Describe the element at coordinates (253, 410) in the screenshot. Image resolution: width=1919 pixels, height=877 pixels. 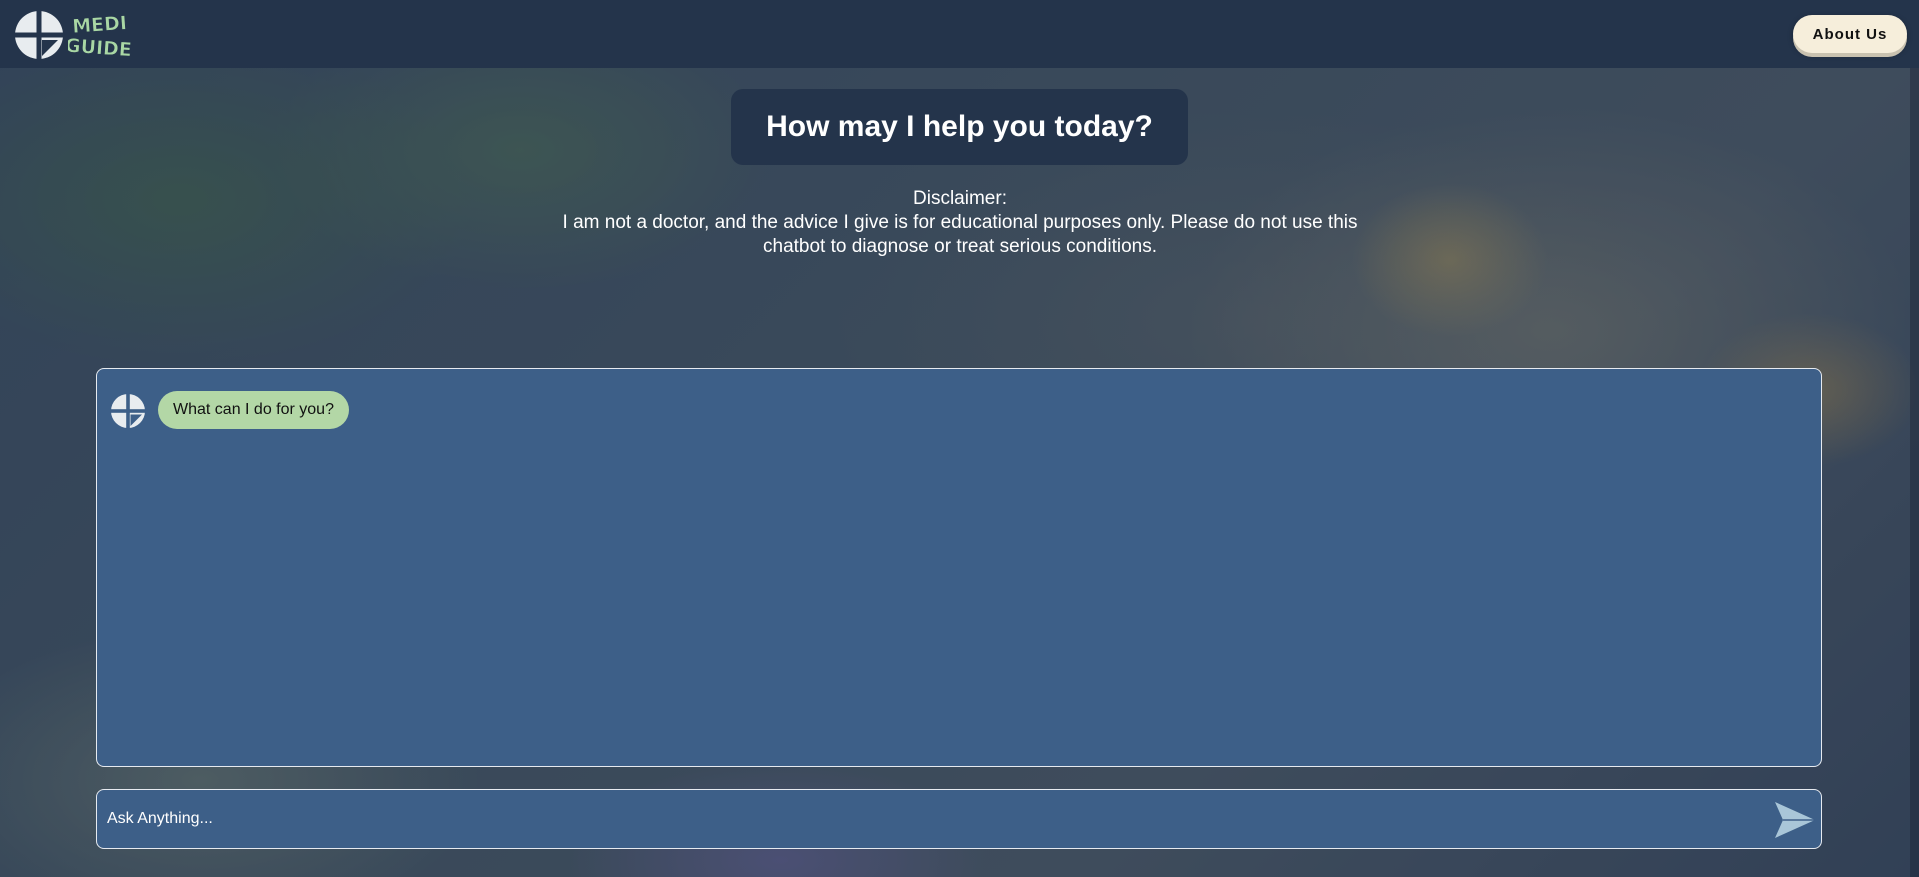
I see `bot-message-bubble: What can I do for you?` at that location.